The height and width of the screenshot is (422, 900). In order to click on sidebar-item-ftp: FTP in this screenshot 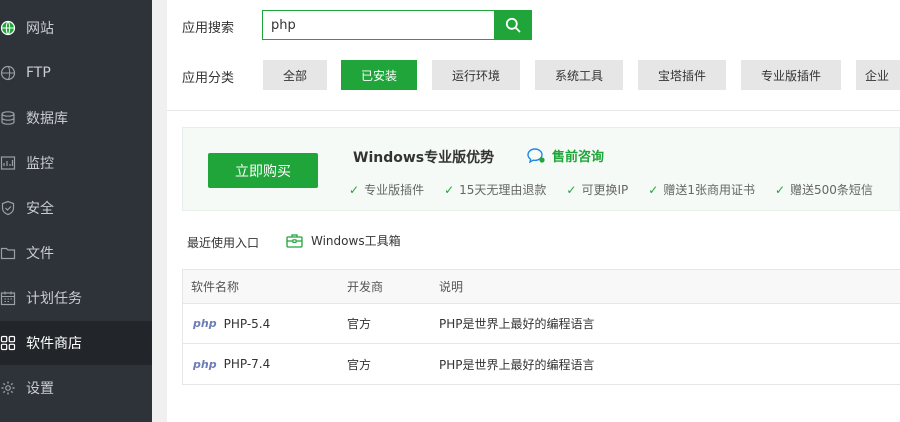, I will do `click(76, 73)`.